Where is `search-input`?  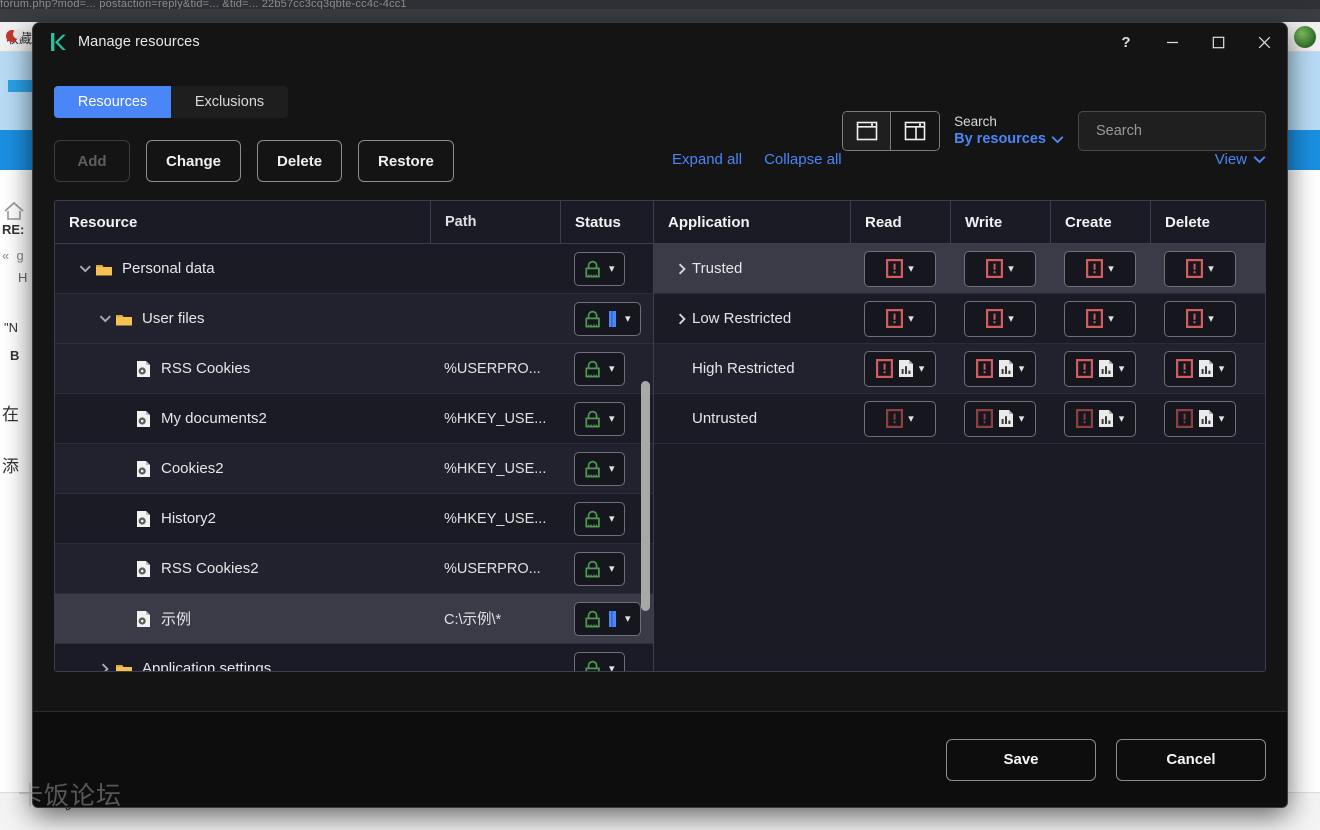 search-input is located at coordinates (1189, 131).